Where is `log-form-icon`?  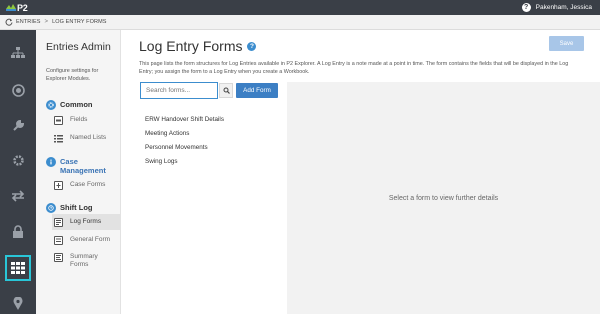
log-form-icon is located at coordinates (58, 222).